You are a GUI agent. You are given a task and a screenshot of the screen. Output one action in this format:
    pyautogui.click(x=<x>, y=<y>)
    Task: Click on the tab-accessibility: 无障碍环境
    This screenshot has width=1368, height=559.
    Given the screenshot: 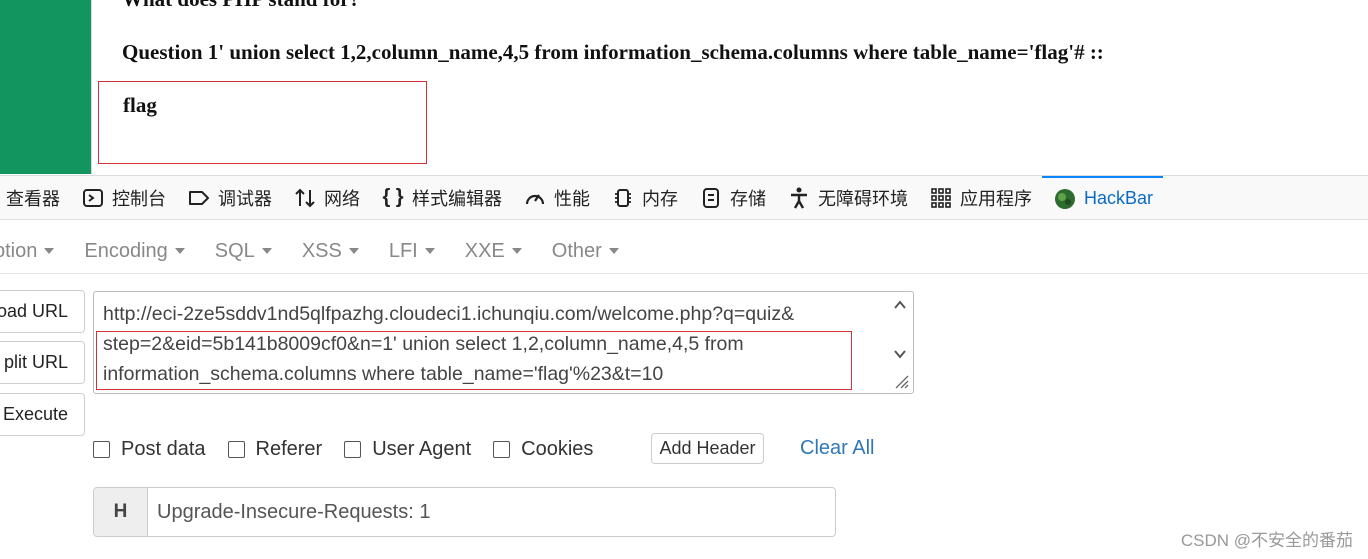 What is the action you would take?
    pyautogui.click(x=847, y=197)
    